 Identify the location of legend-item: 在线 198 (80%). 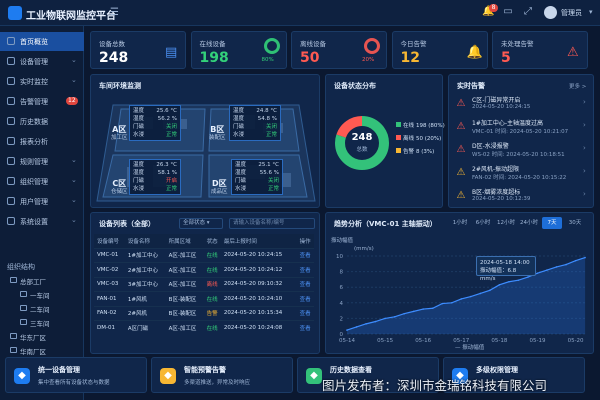
(420, 125).